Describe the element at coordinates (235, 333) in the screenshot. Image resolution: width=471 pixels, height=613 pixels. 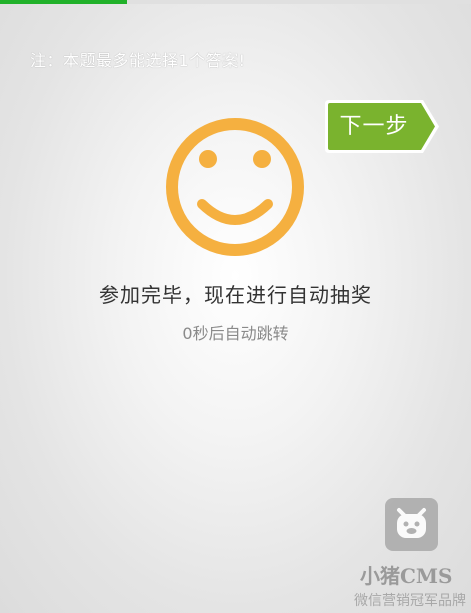
I see `redirect-countdown: 0秒后自动跳转` at that location.